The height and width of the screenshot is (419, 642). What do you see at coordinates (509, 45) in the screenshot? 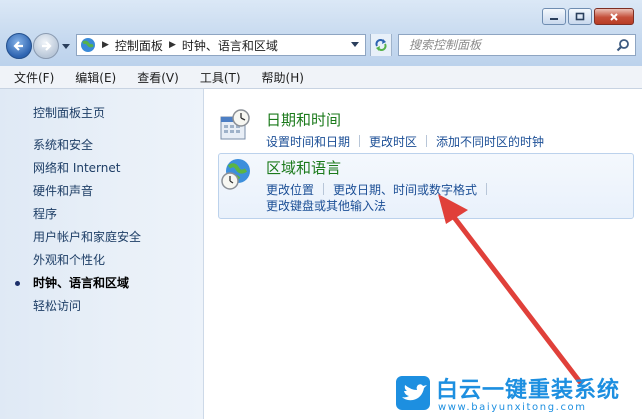
I see `search-input` at bounding box center [509, 45].